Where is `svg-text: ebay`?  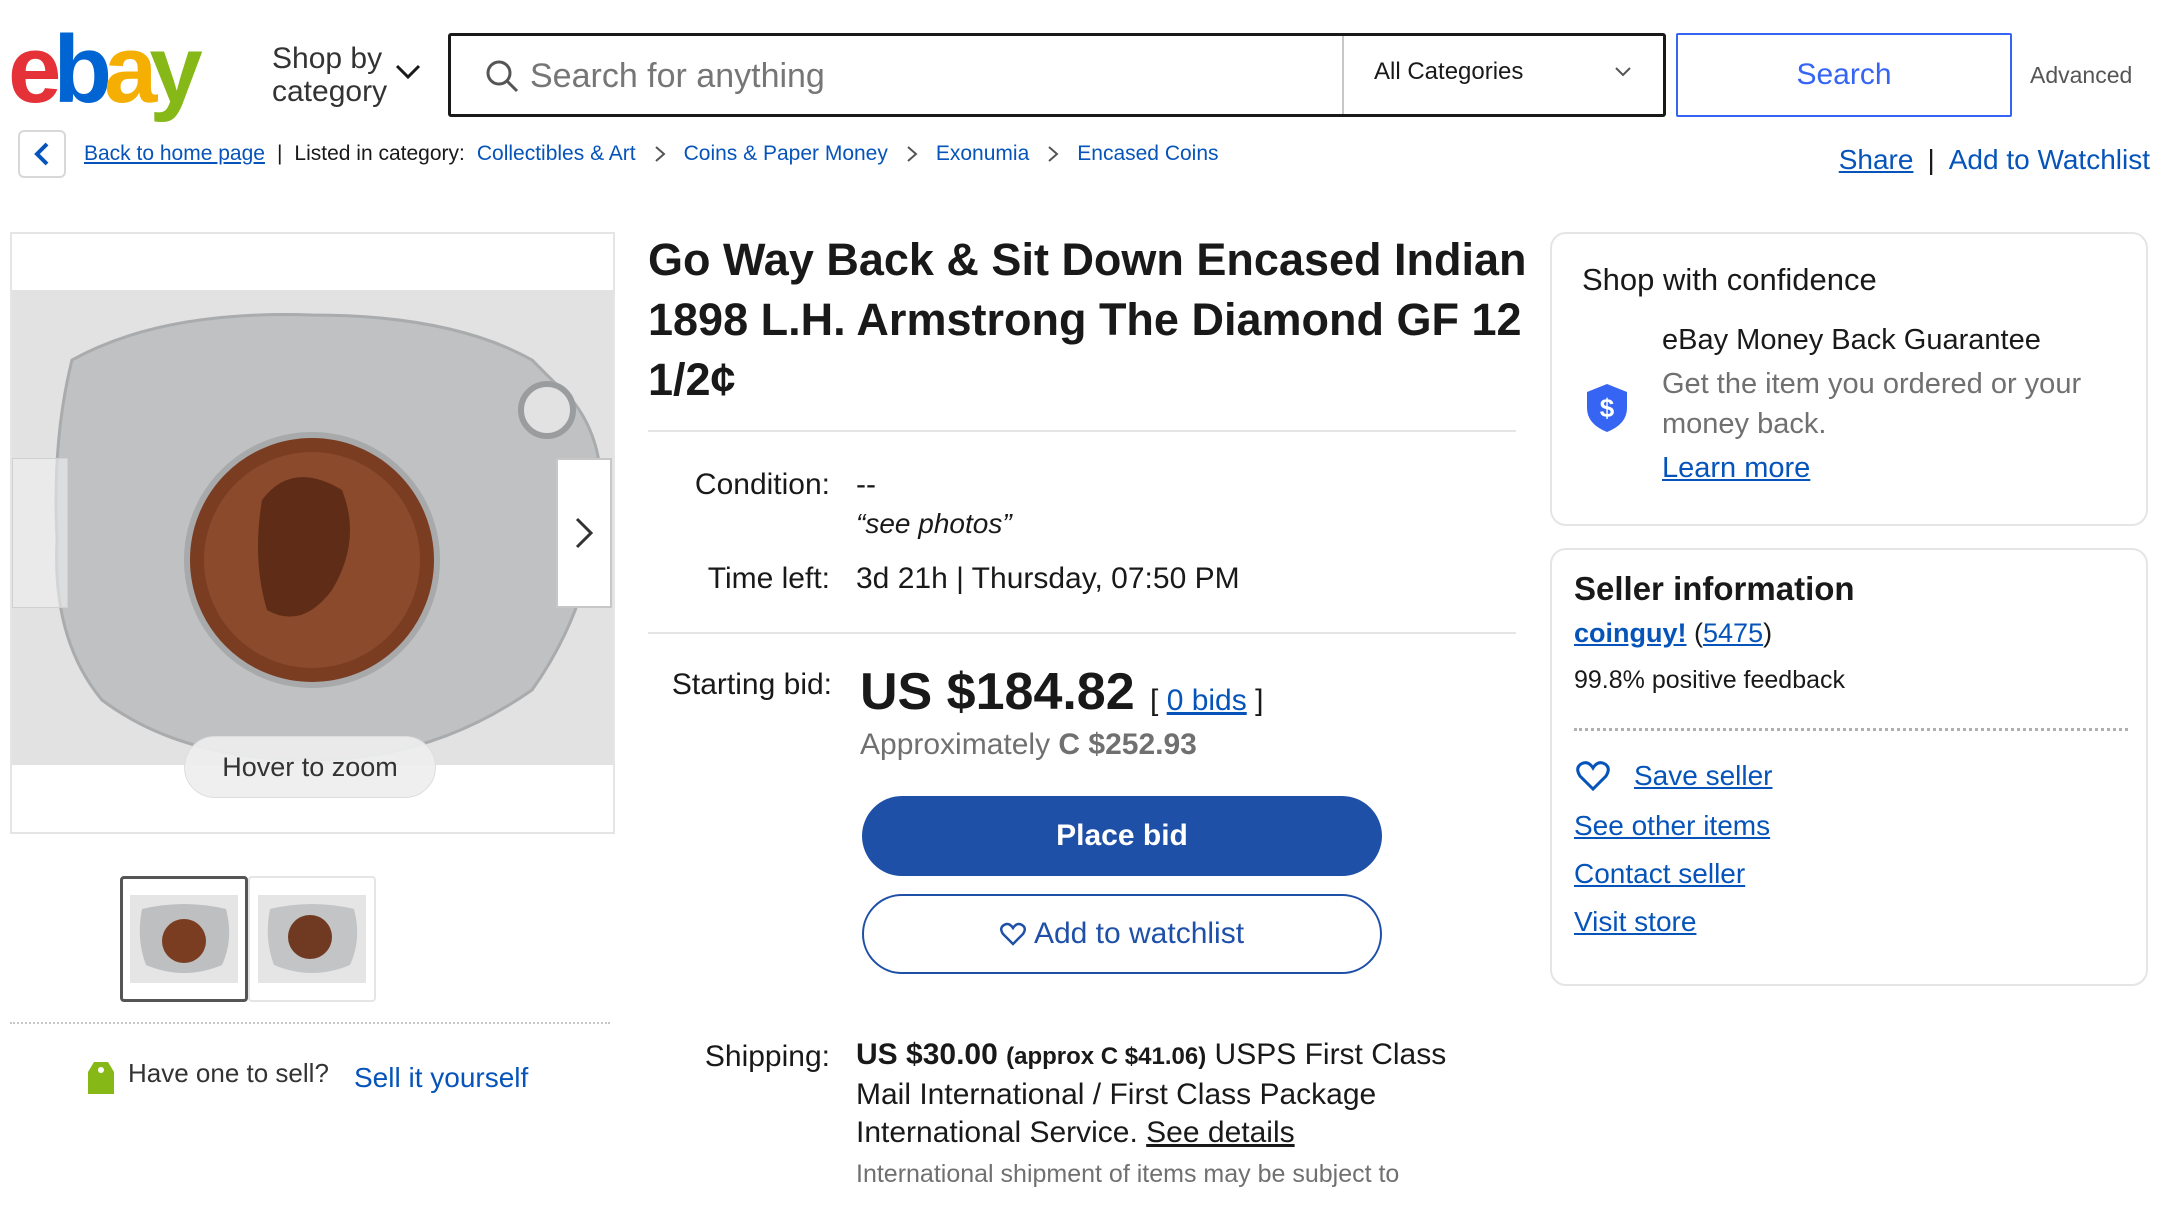
svg-text: ebay is located at coordinates (105, 74).